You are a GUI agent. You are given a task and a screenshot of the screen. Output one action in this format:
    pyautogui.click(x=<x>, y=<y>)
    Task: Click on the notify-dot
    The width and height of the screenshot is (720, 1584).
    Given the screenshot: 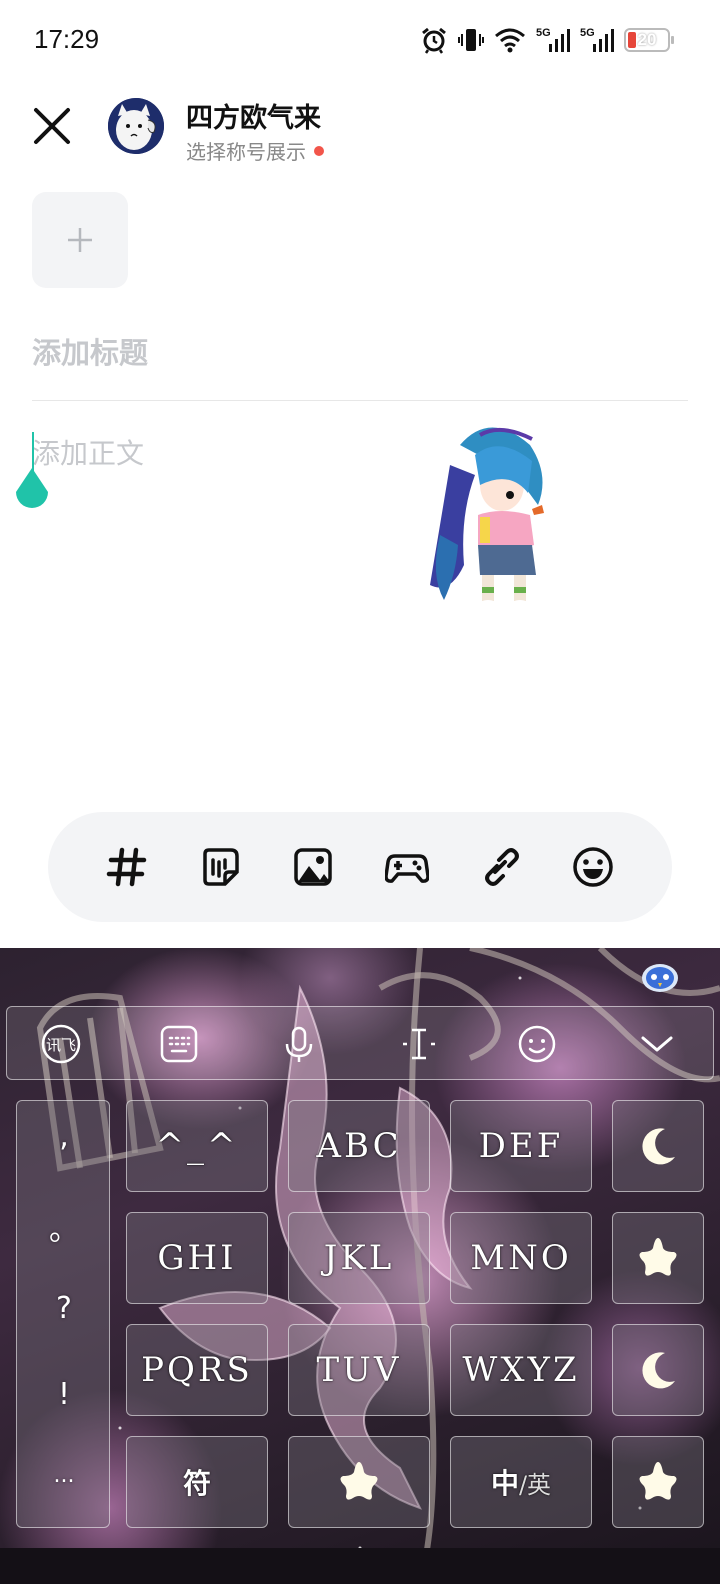 What is the action you would take?
    pyautogui.click(x=319, y=150)
    